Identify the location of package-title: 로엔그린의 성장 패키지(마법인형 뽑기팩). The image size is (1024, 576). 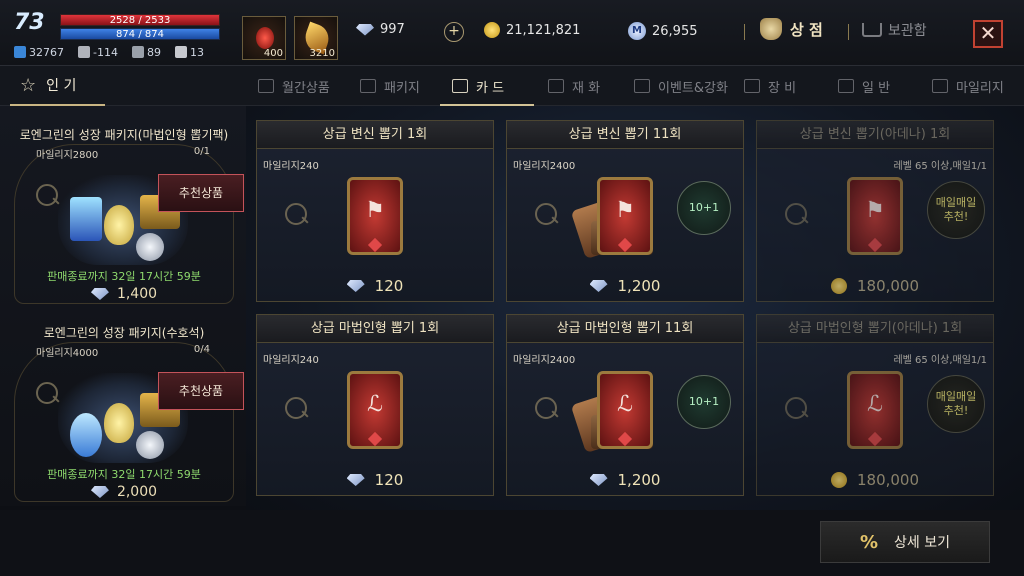
(124, 135).